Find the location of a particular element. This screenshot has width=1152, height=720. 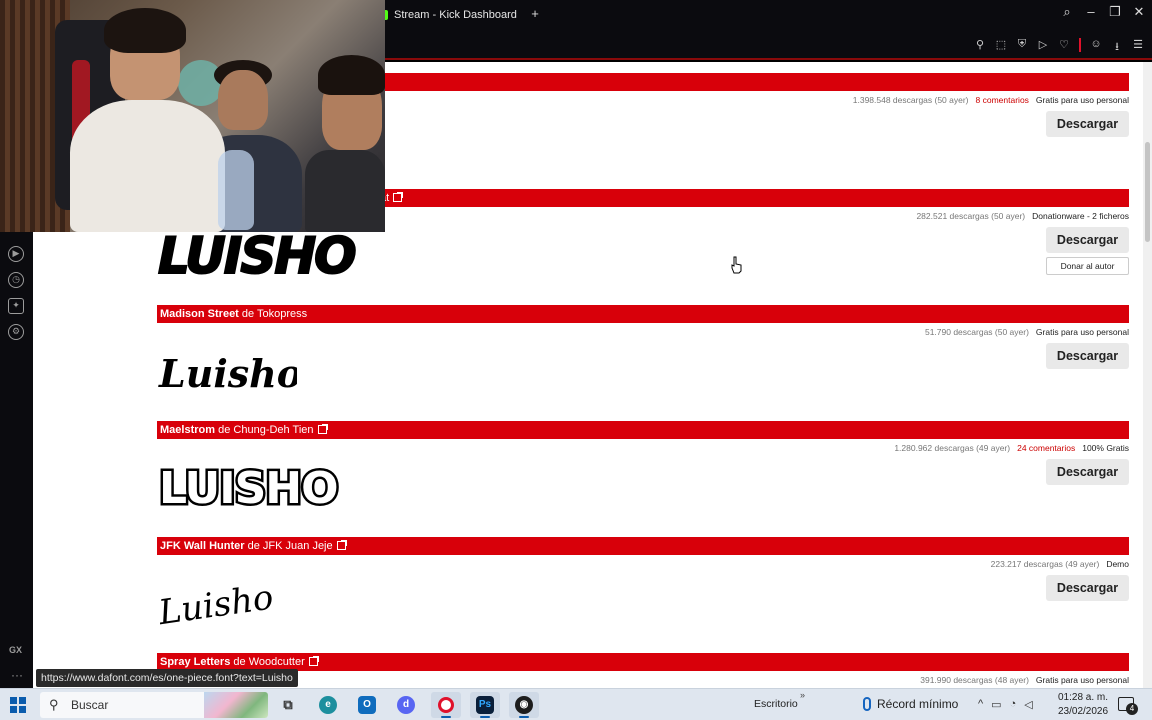

download-count: 51.790 descargas (50 ayer) is located at coordinates (976, 332).